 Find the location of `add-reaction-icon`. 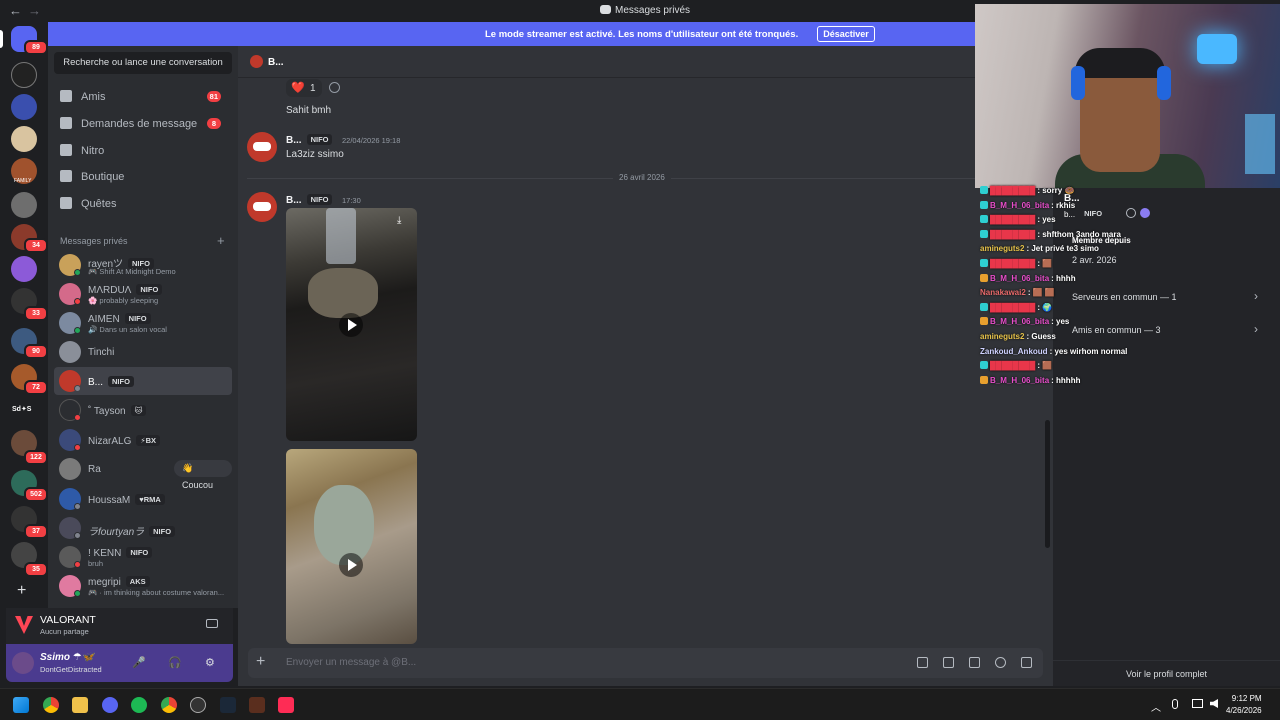

add-reaction-icon is located at coordinates (334, 87).